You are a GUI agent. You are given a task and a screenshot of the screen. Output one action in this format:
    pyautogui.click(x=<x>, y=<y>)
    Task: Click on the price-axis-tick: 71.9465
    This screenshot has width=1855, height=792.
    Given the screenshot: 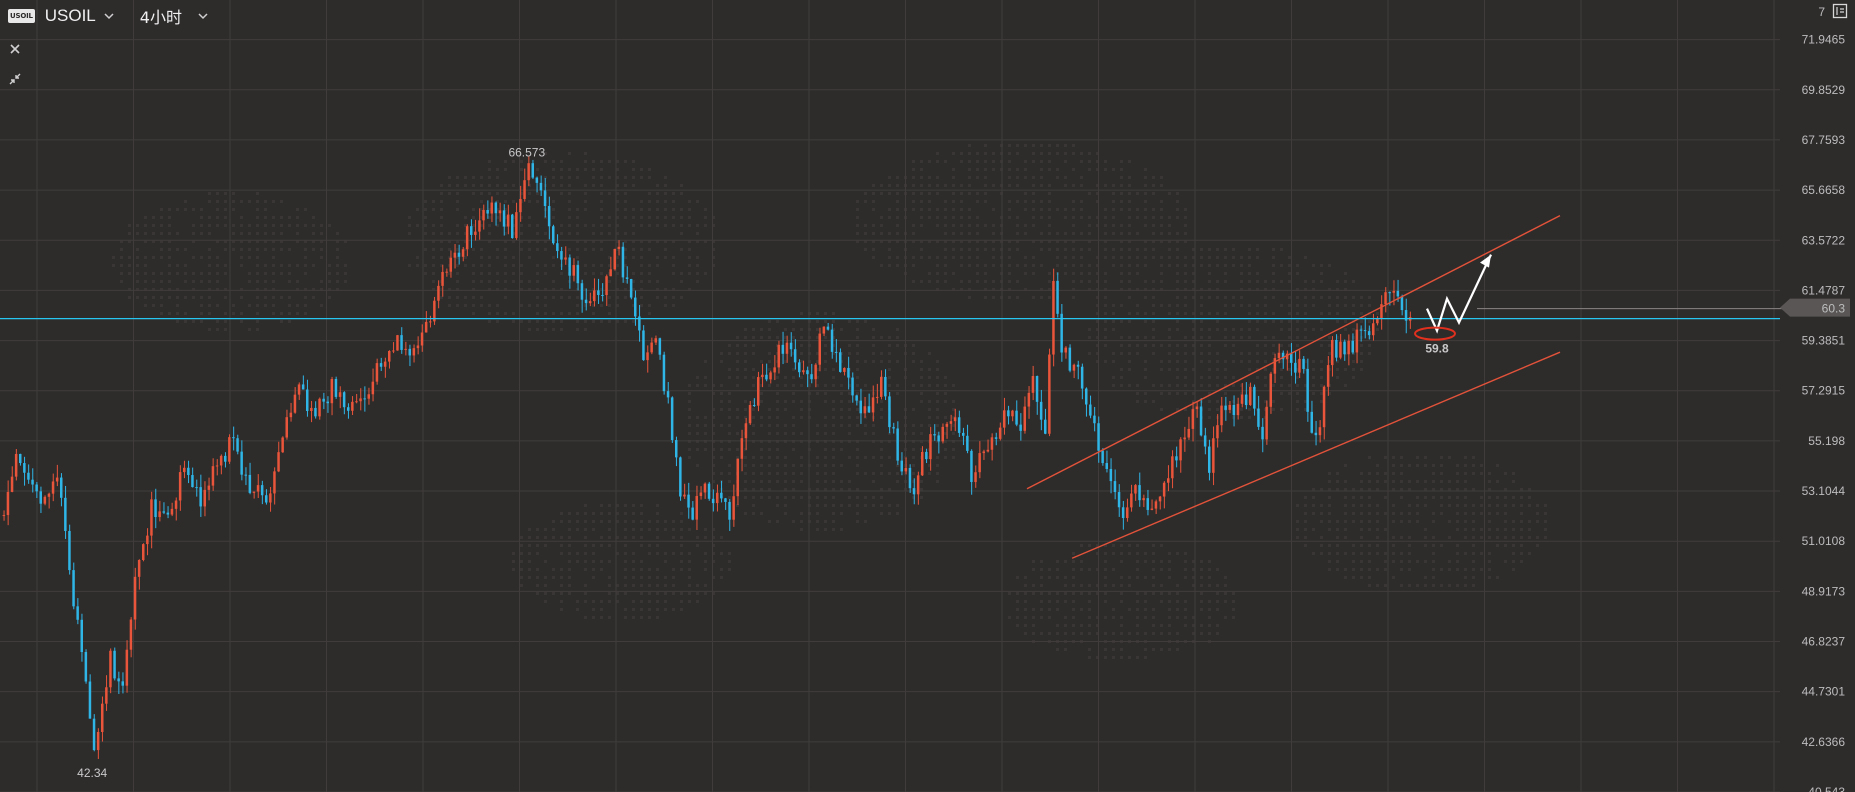 What is the action you would take?
    pyautogui.click(x=1824, y=40)
    